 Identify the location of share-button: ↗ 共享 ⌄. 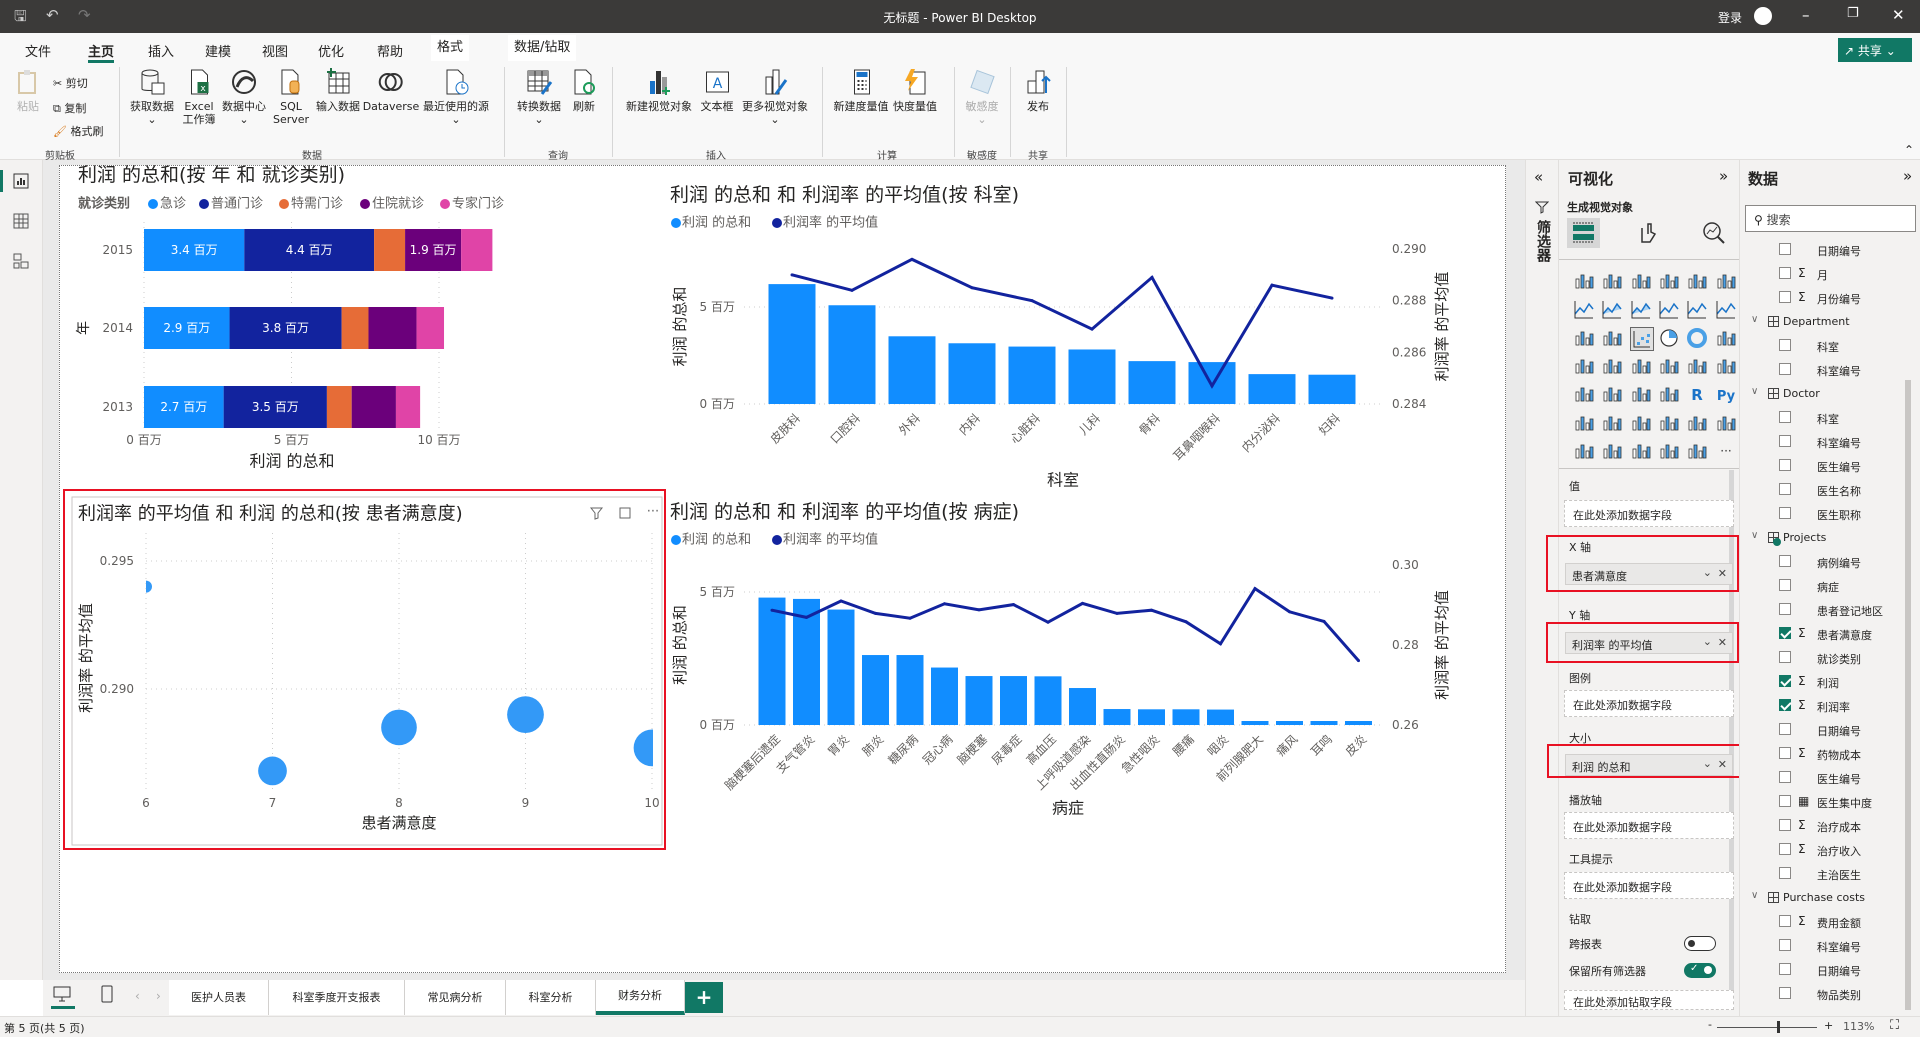
(1875, 50).